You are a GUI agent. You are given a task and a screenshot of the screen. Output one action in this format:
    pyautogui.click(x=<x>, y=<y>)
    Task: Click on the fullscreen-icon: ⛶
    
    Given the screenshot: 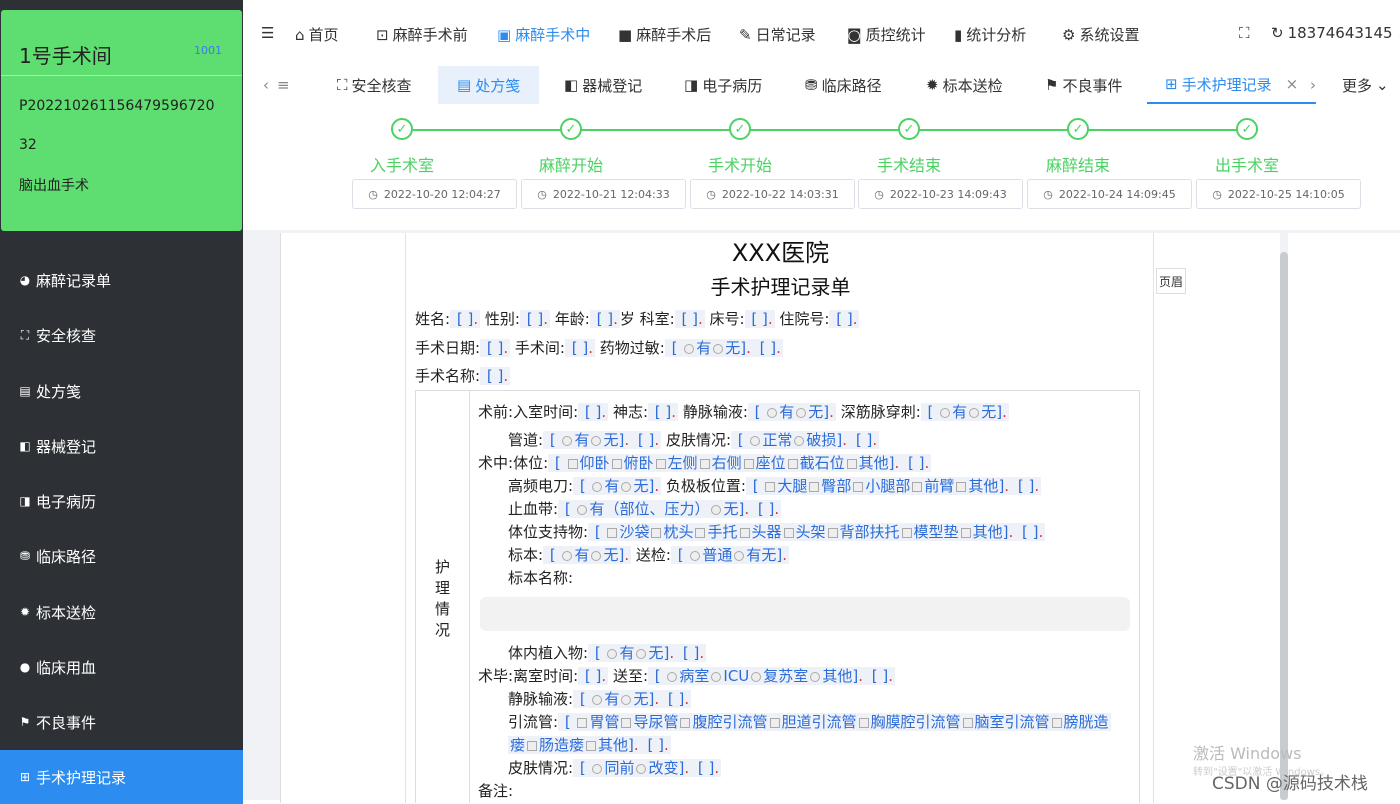 What is the action you would take?
    pyautogui.click(x=1244, y=33)
    